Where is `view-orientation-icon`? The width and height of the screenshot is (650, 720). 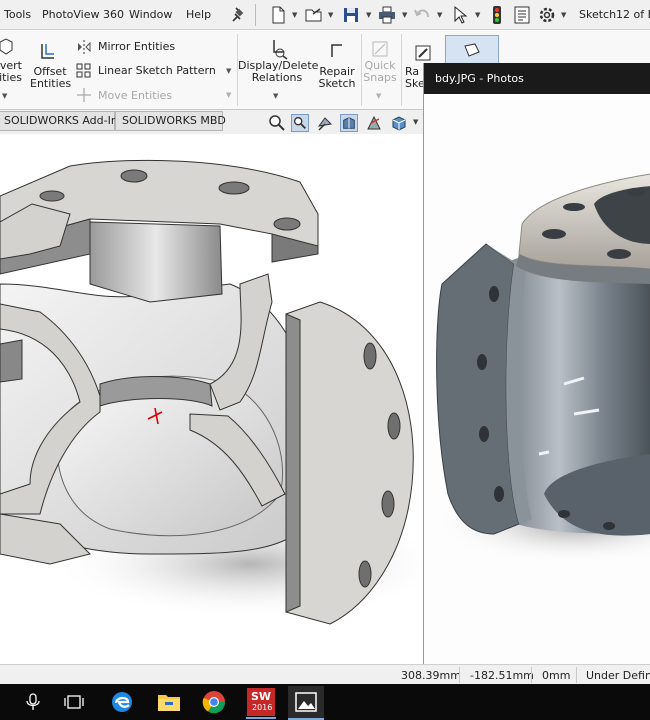
view-orientation-icon is located at coordinates (374, 123).